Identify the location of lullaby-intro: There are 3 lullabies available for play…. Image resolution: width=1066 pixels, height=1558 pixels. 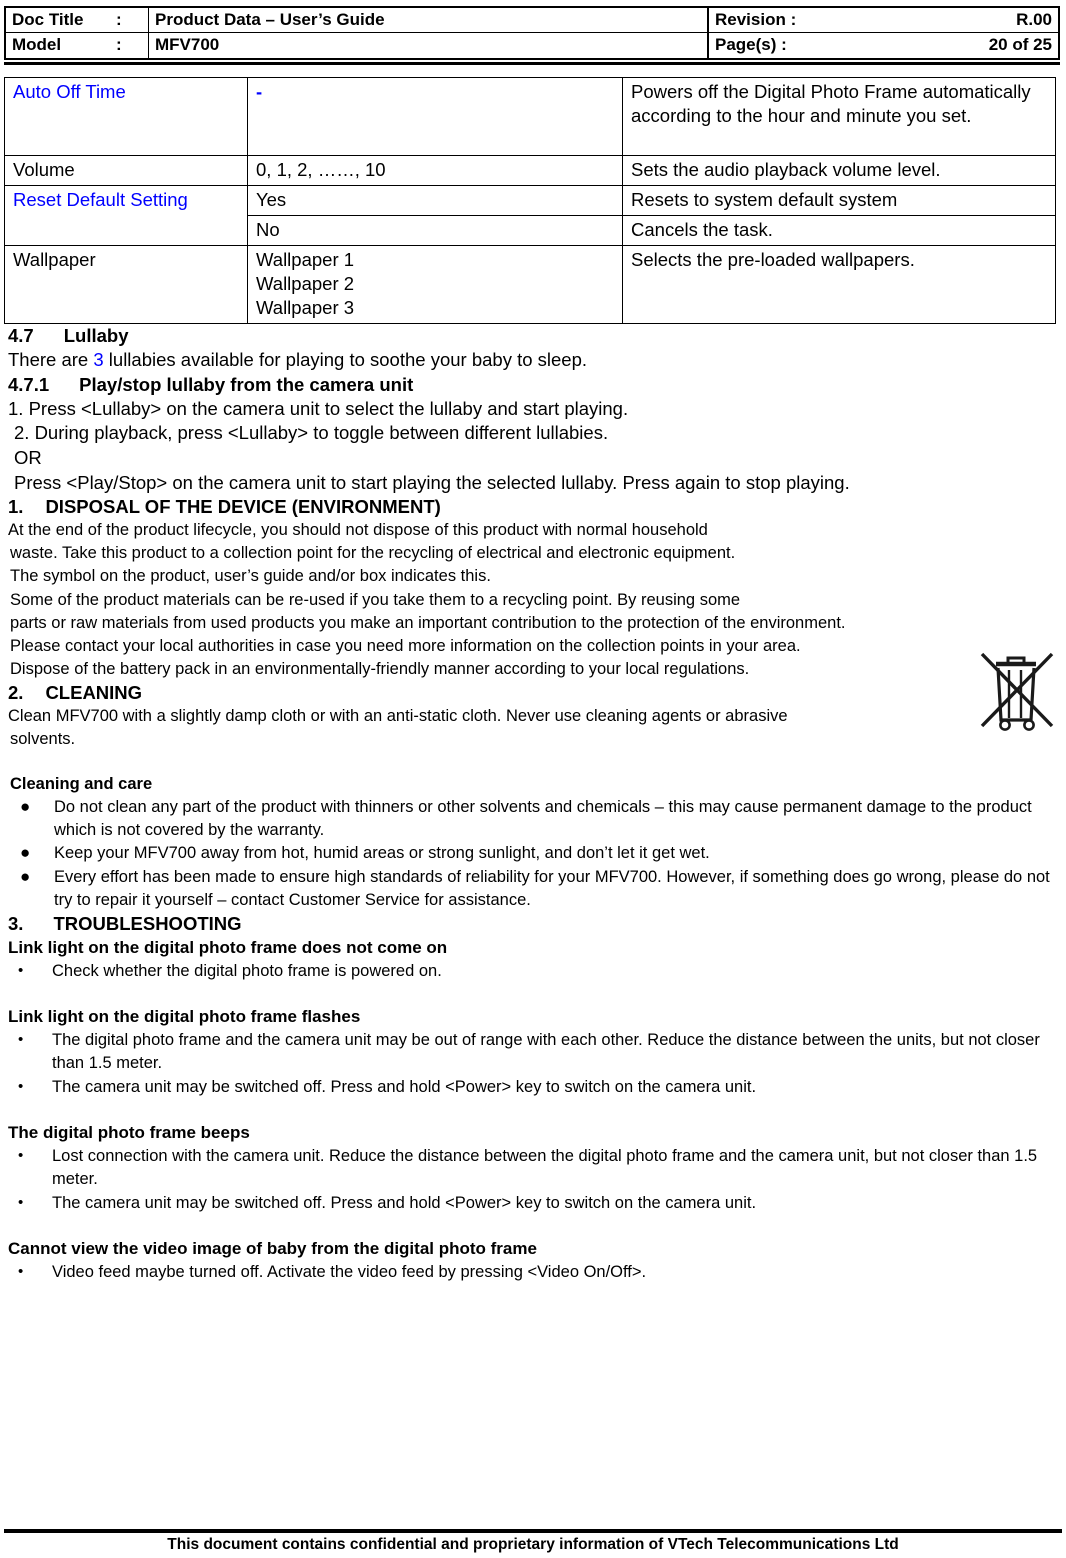
(534, 360).